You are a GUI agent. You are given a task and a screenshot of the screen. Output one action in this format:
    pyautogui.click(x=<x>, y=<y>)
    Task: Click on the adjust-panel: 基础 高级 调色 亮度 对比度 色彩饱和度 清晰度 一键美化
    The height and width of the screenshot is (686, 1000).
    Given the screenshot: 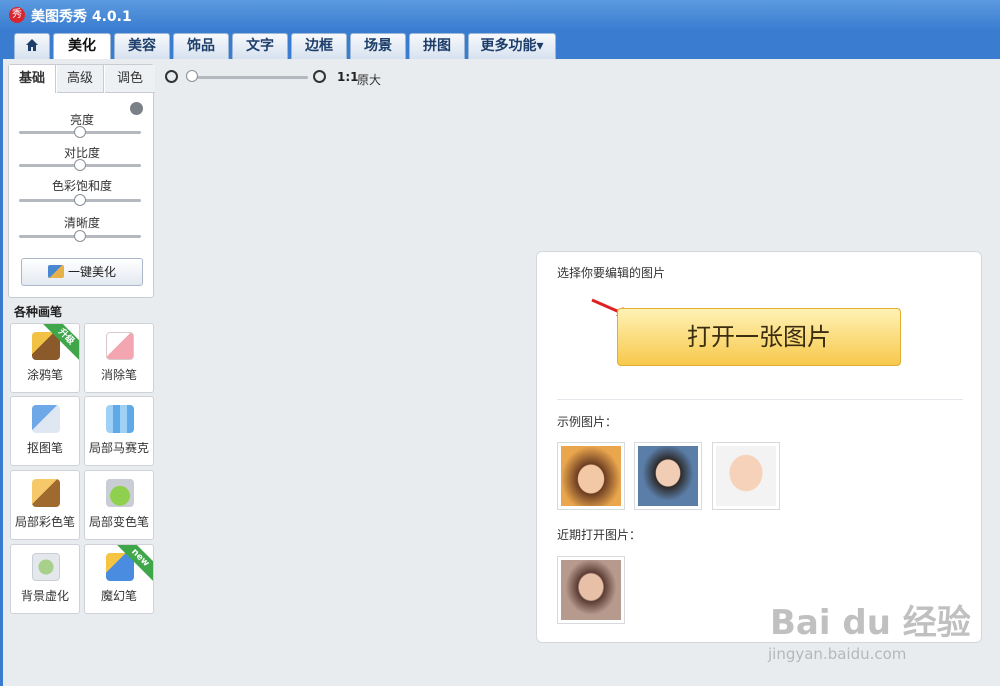 What is the action you would take?
    pyautogui.click(x=81, y=181)
    